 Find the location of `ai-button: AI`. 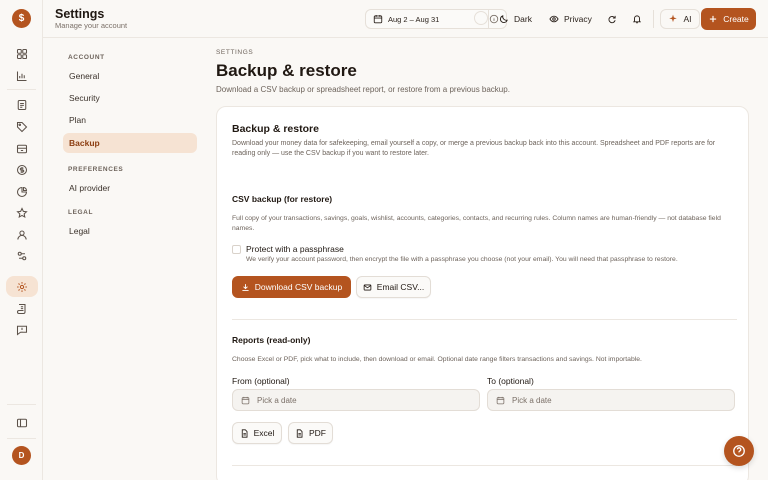

ai-button: AI is located at coordinates (680, 19).